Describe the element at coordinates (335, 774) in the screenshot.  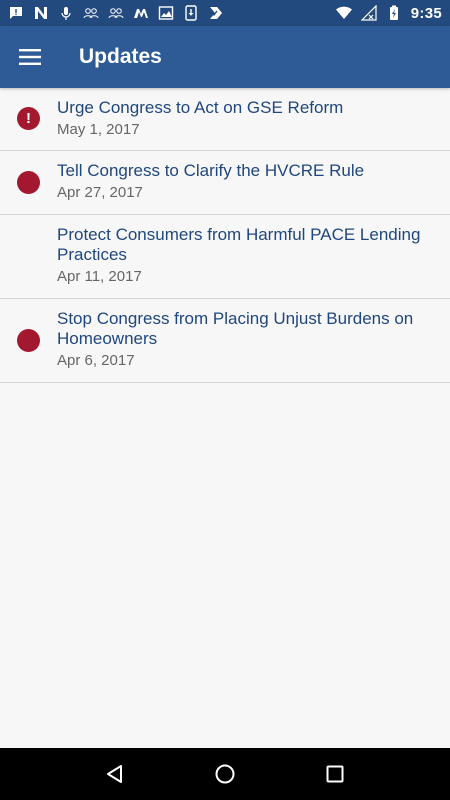
I see `recents-icon` at that location.